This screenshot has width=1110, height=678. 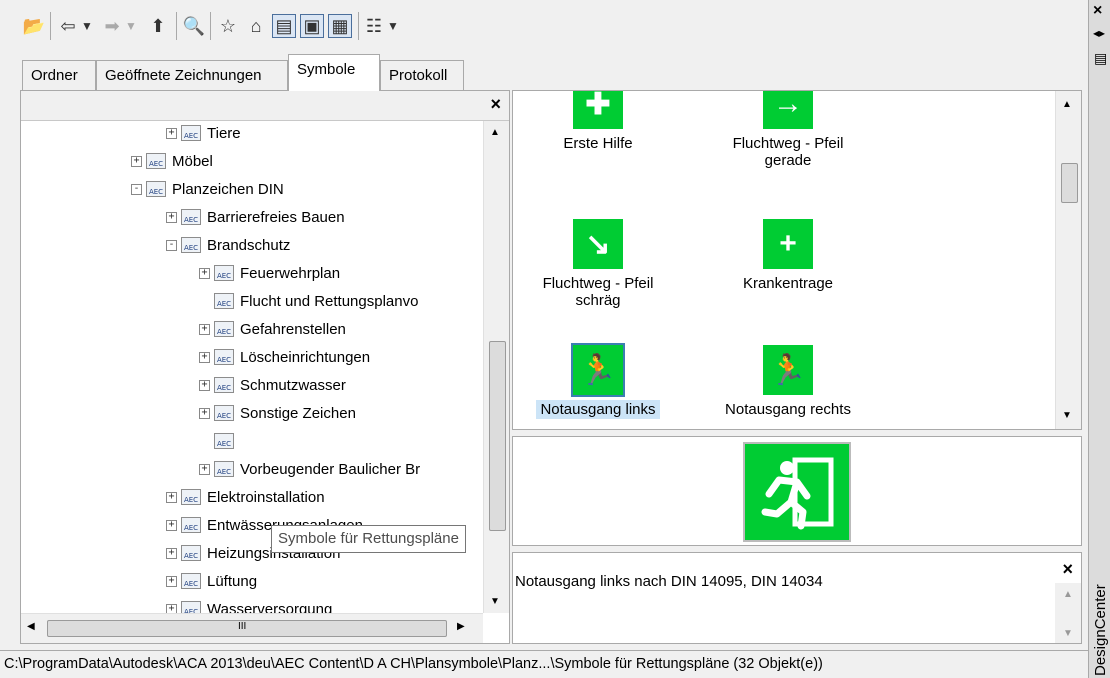 What do you see at coordinates (68, 26) in the screenshot?
I see `back-icon: ⇦` at bounding box center [68, 26].